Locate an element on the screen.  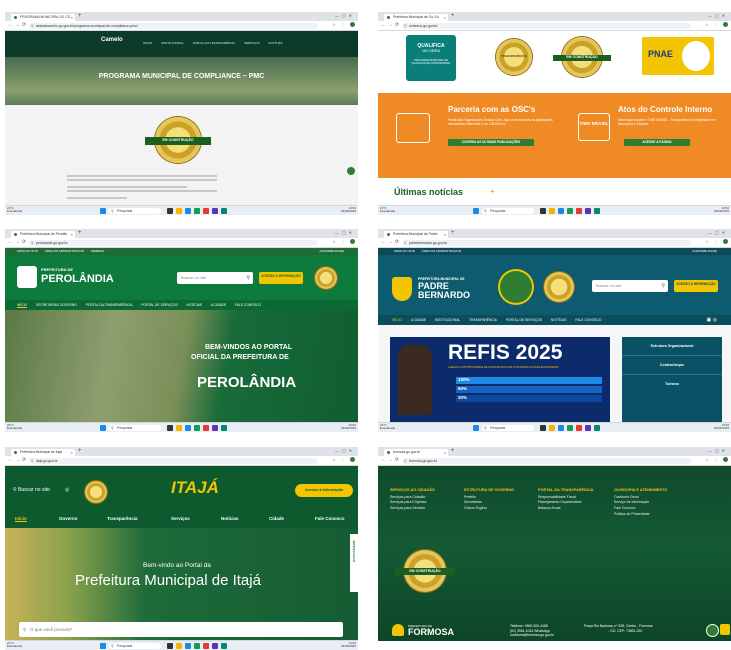
menu-item: NOTÍCIAS is located at coordinates (275, 43).